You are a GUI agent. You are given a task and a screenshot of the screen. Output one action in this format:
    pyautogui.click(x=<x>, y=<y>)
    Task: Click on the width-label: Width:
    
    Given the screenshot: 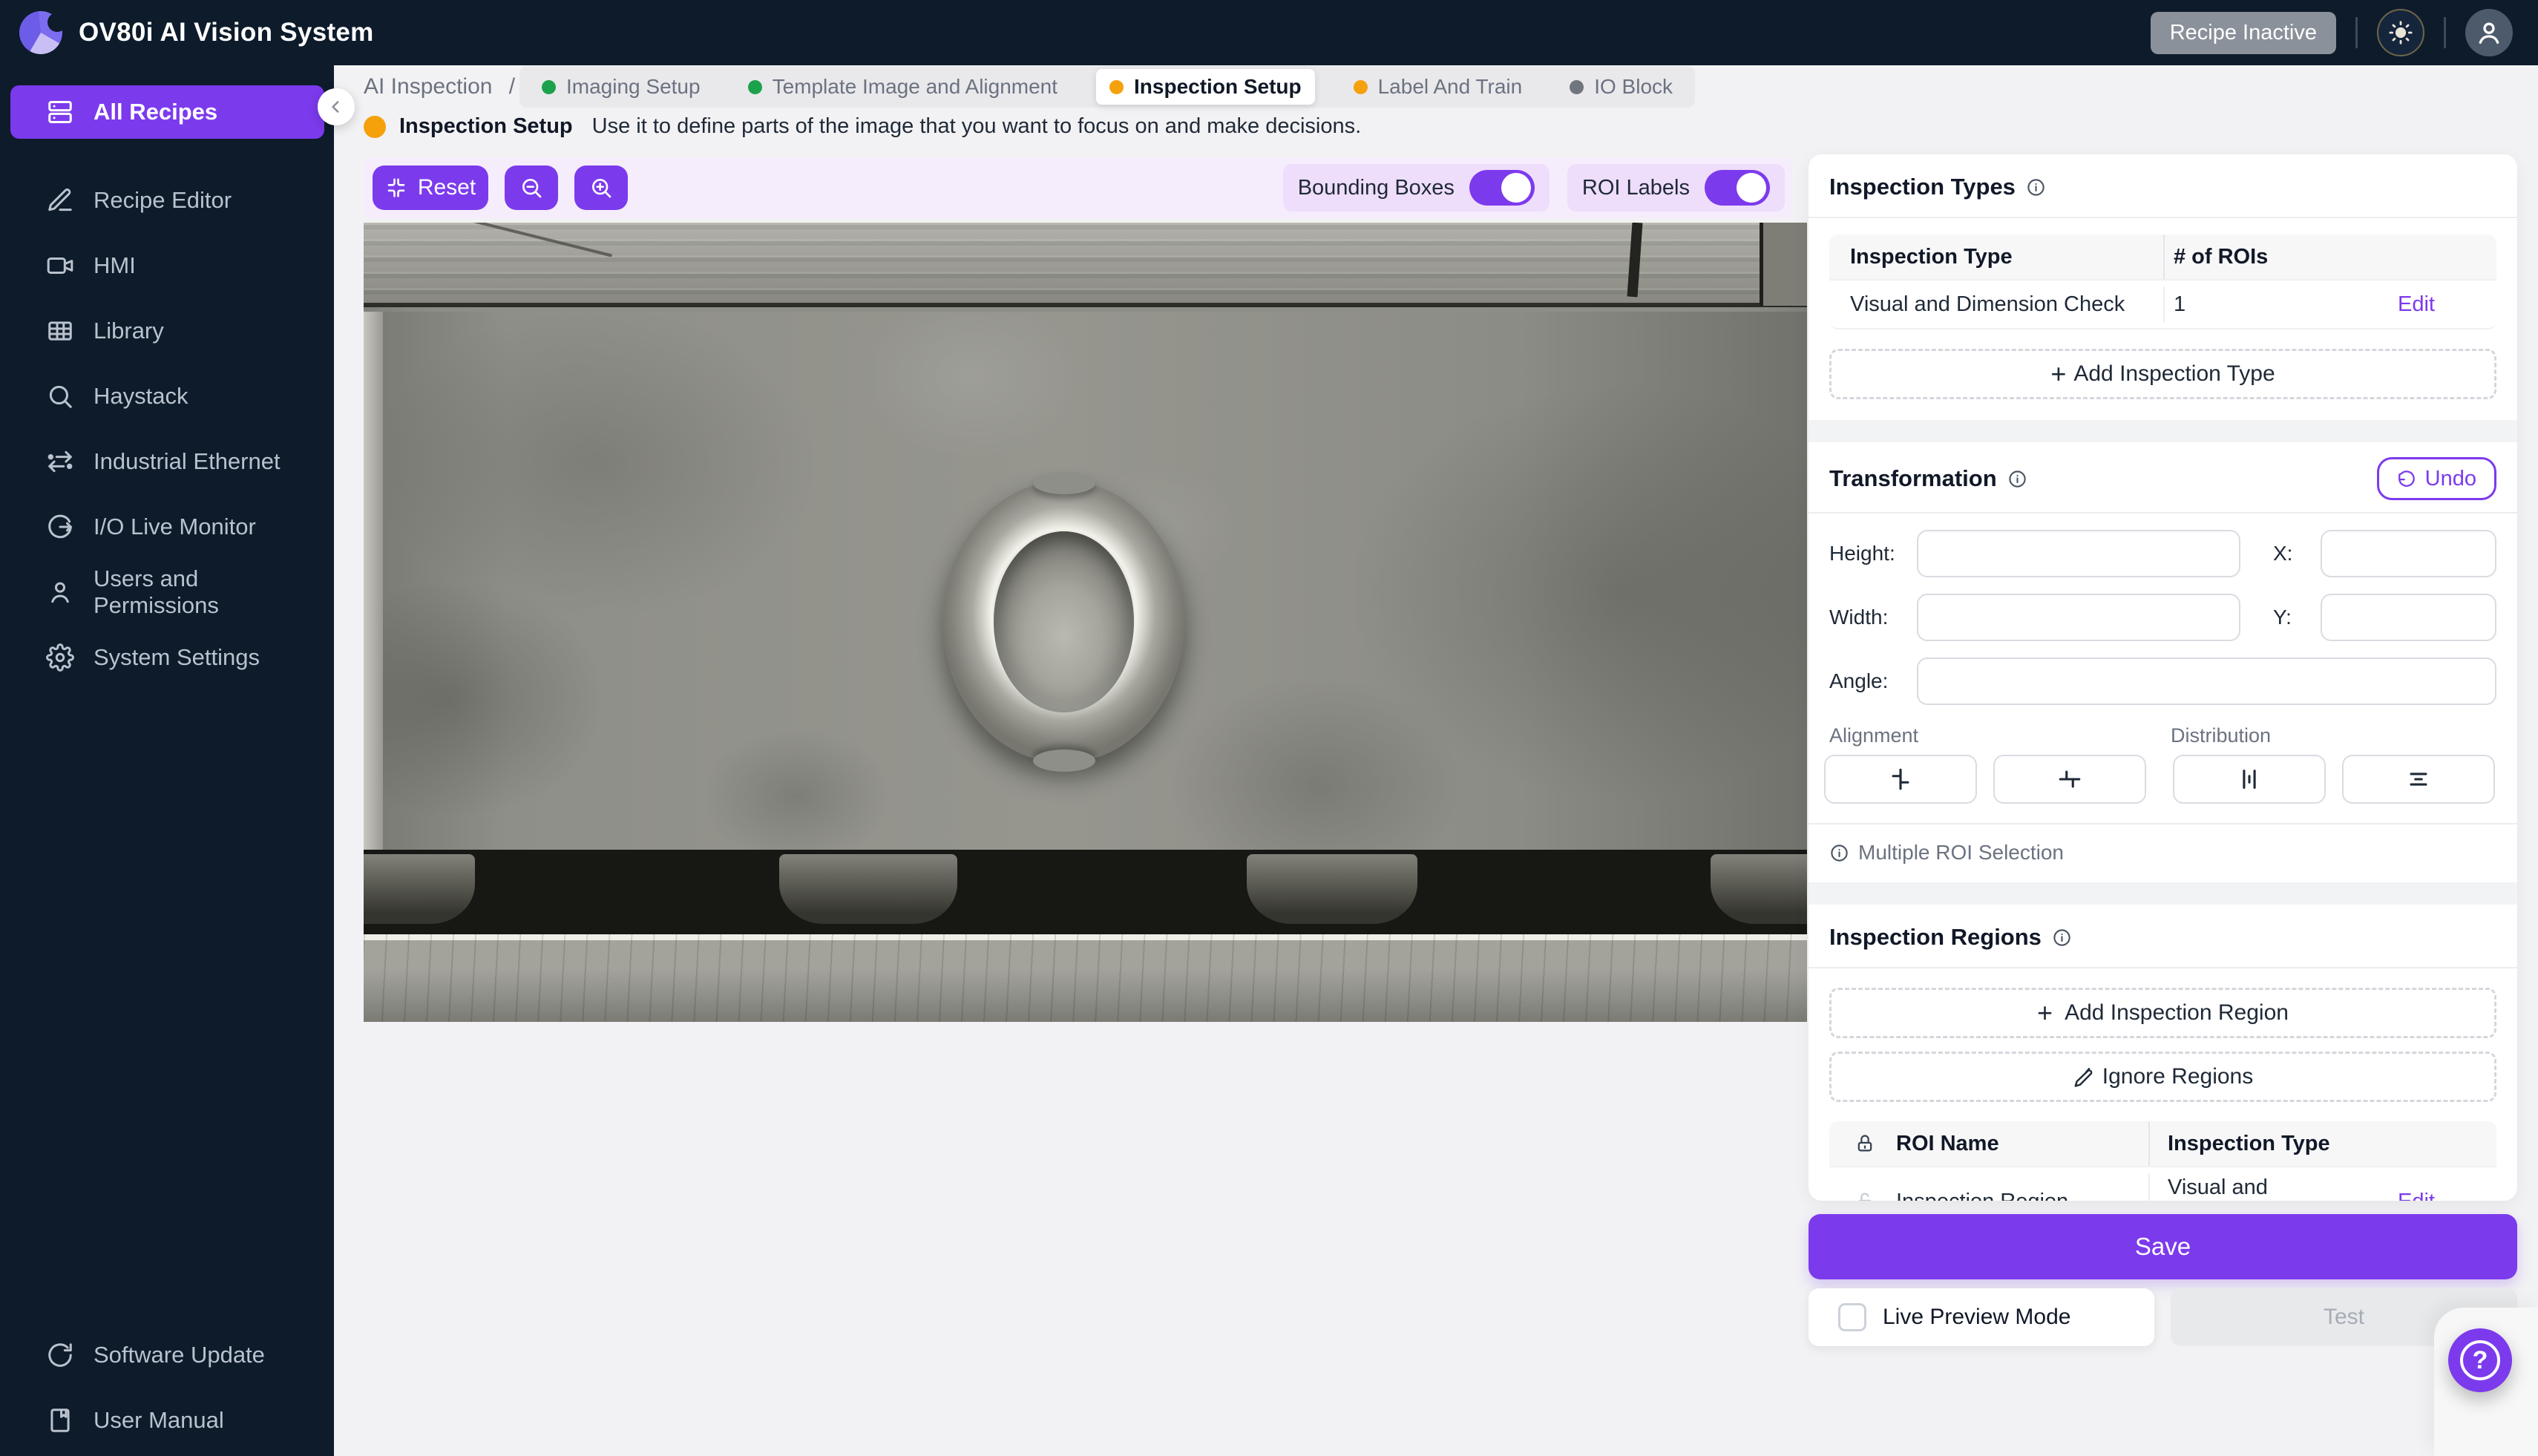 What is the action you would take?
    pyautogui.click(x=1859, y=618)
    